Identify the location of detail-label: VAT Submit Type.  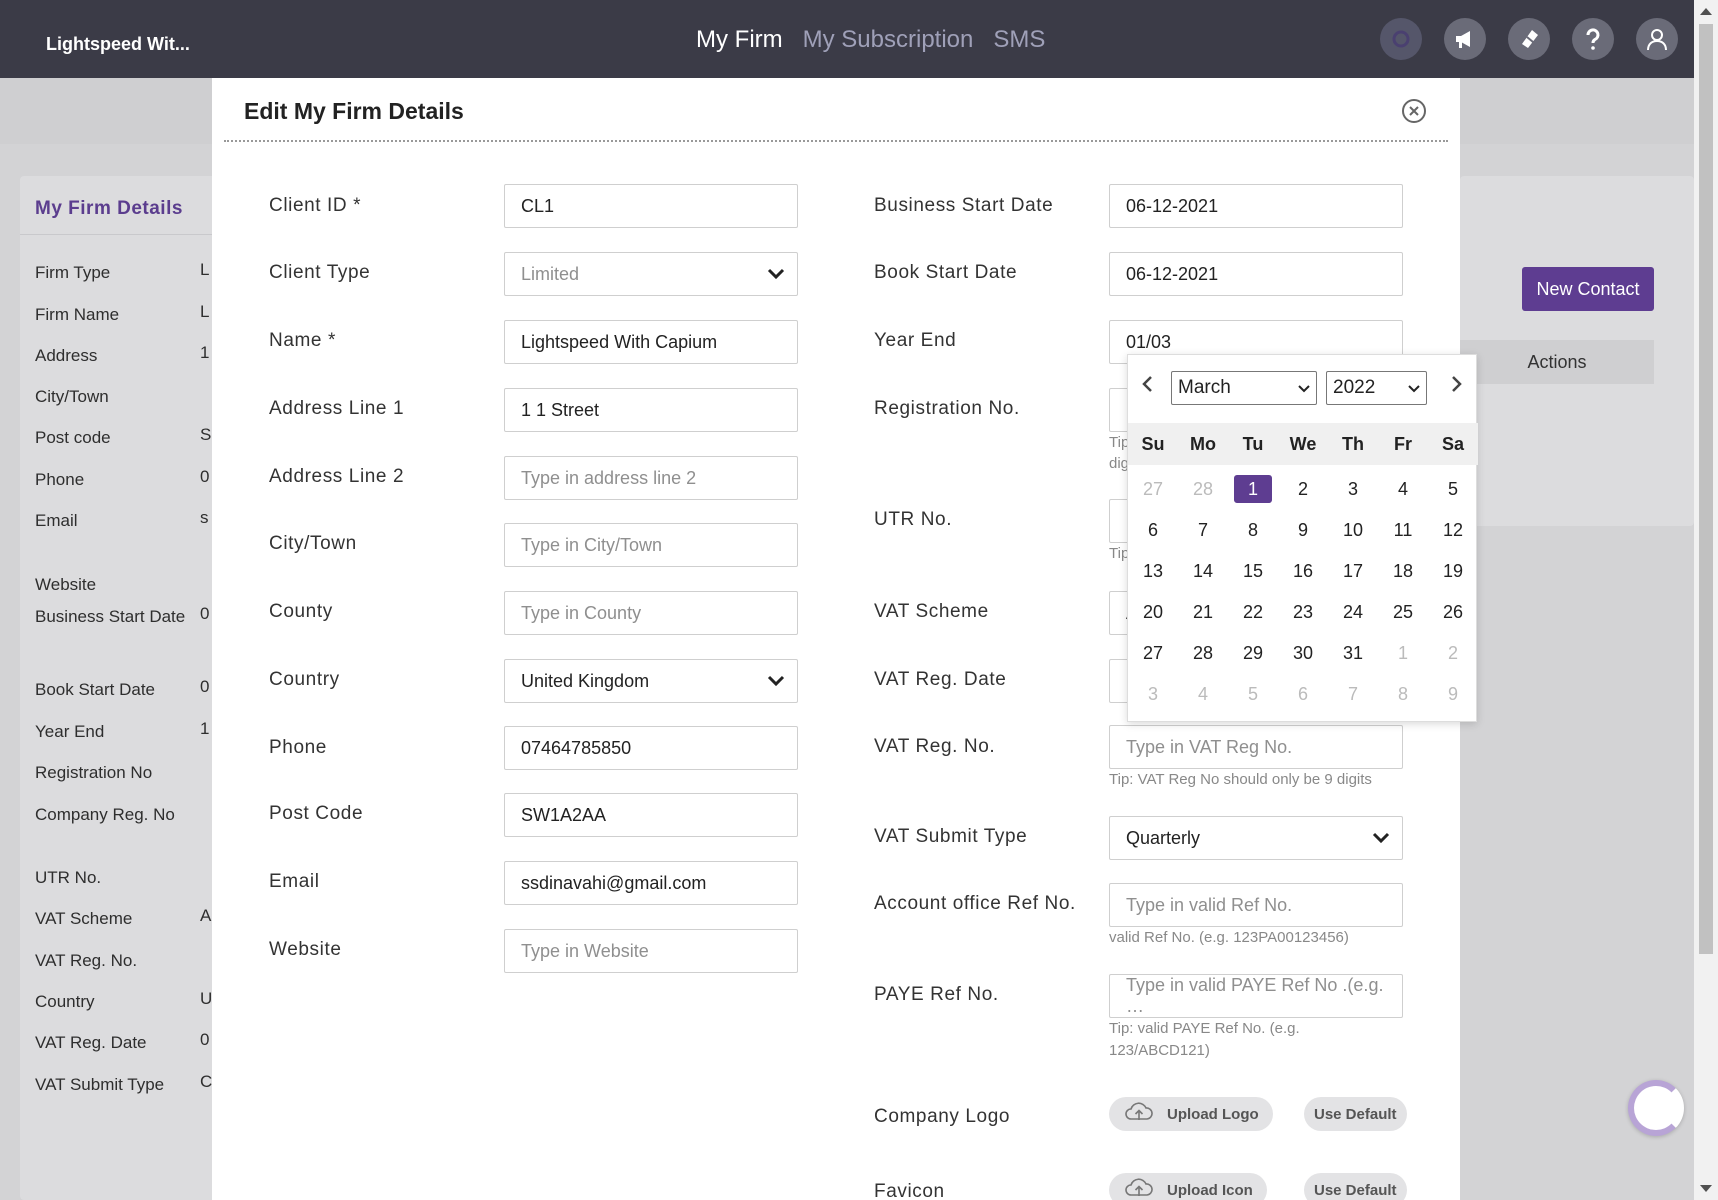
(100, 1084).